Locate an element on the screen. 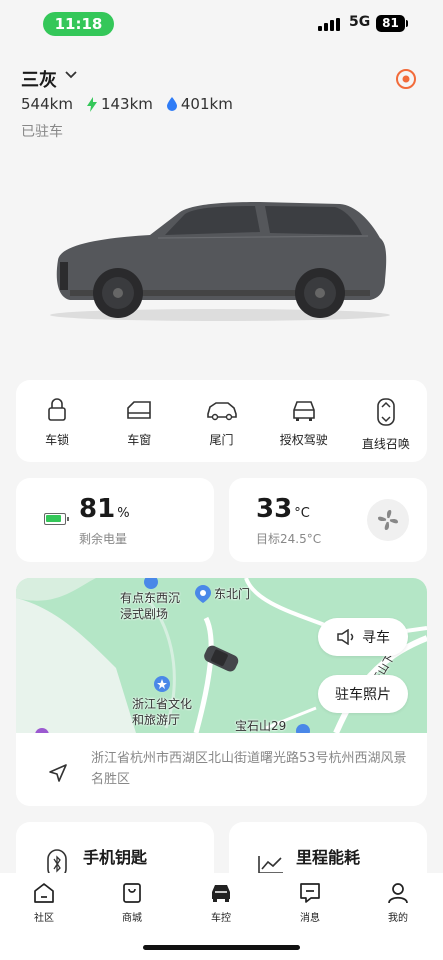 The height and width of the screenshot is (960, 443). shop-bag-icon is located at coordinates (132, 893).